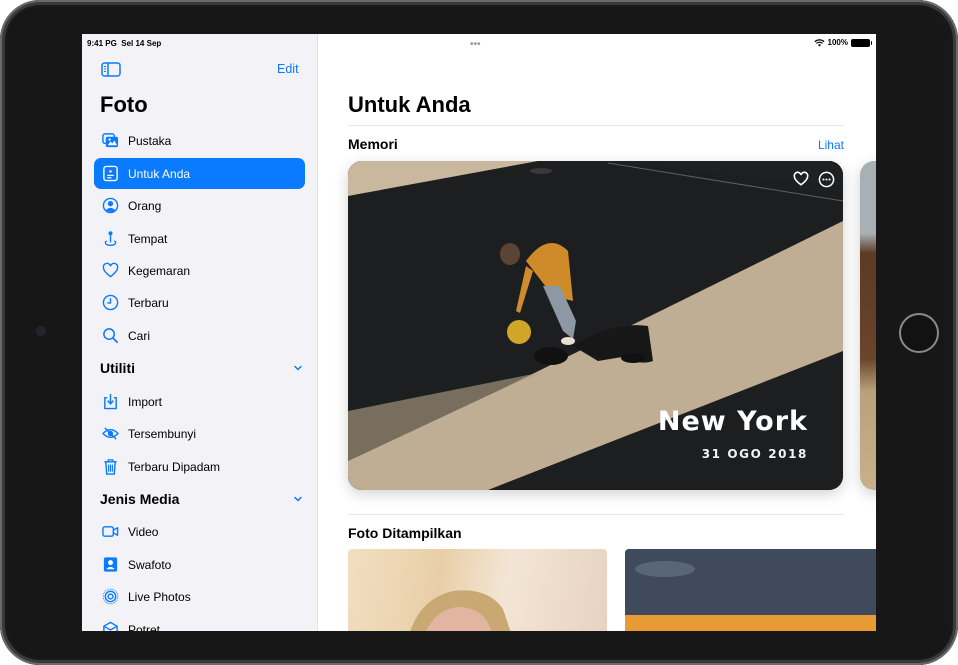  Describe the element at coordinates (199, 270) in the screenshot. I see `sidebar-item-kegemaran: Kegemaran` at that location.